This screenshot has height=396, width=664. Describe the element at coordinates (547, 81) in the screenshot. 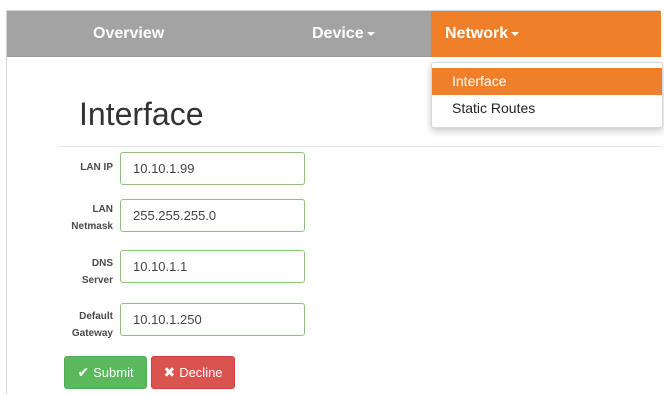

I see `menu-item-interface: Interface` at that location.